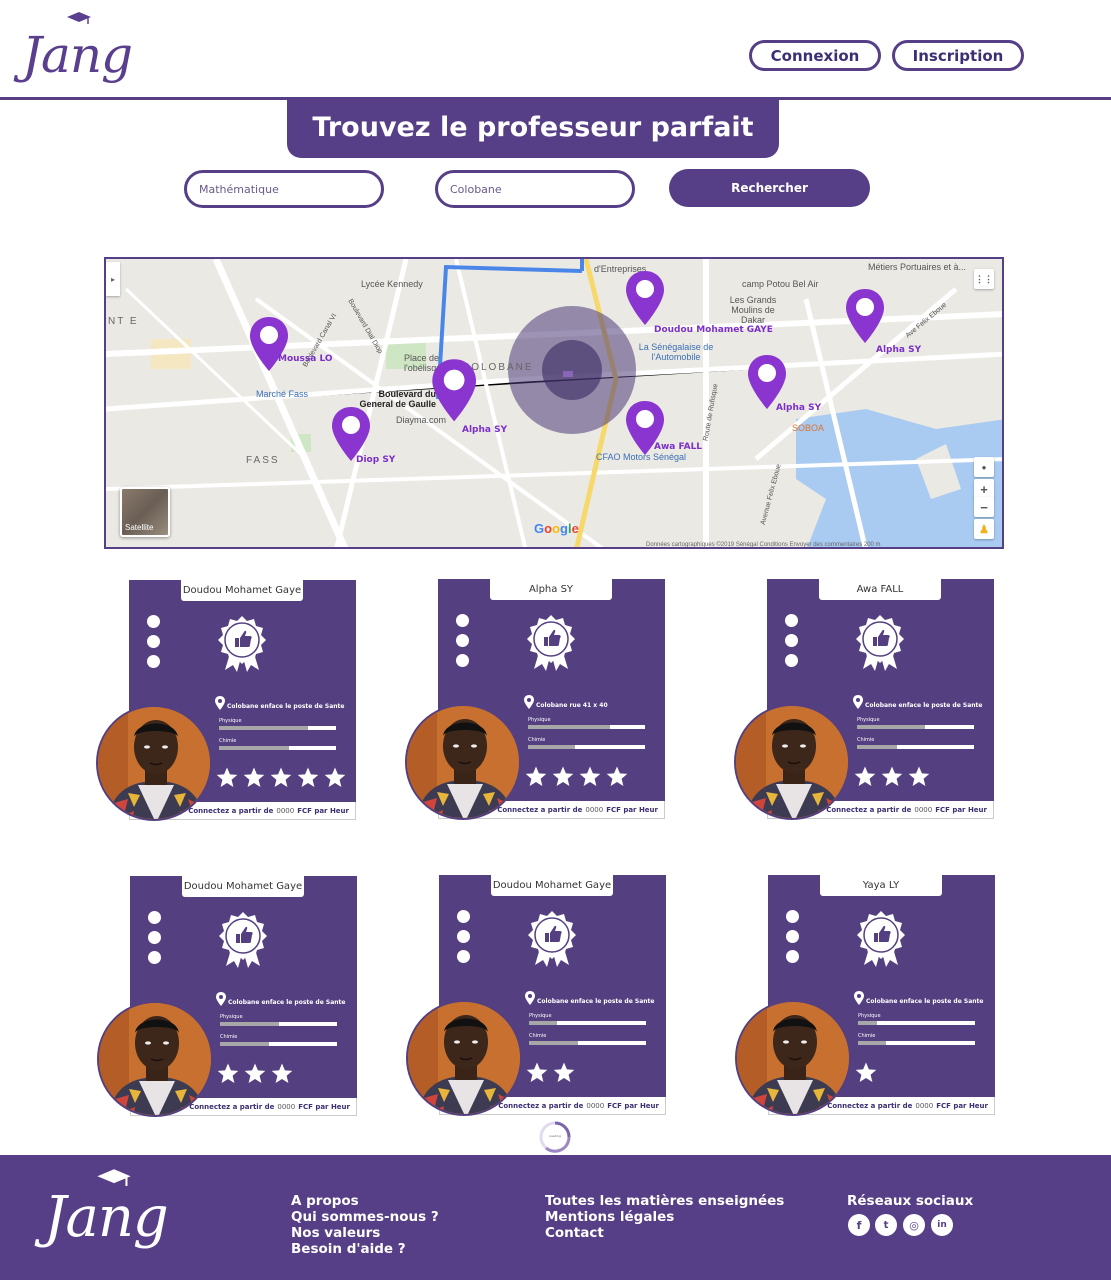 This screenshot has width=1111, height=1280. Describe the element at coordinates (109, 1217) in the screenshot. I see `footer-logo: Jang` at that location.